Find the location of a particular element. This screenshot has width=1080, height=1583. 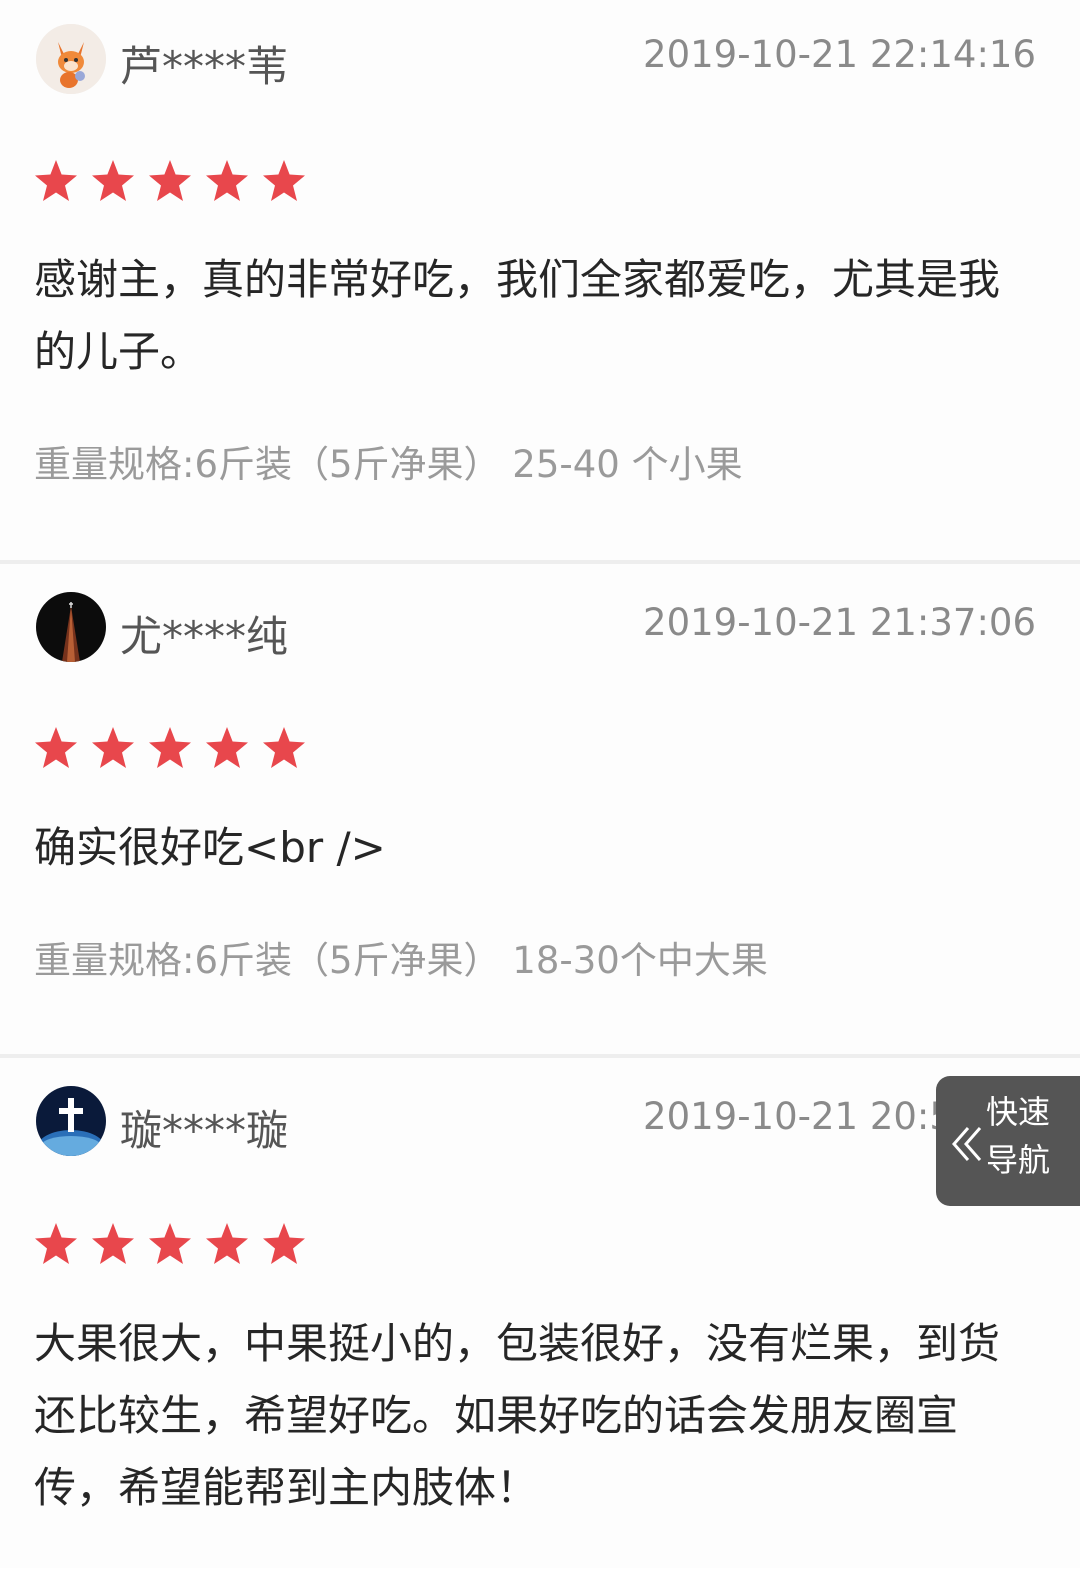

quick-nav-button: 快速 导航 is located at coordinates (1008, 1141).